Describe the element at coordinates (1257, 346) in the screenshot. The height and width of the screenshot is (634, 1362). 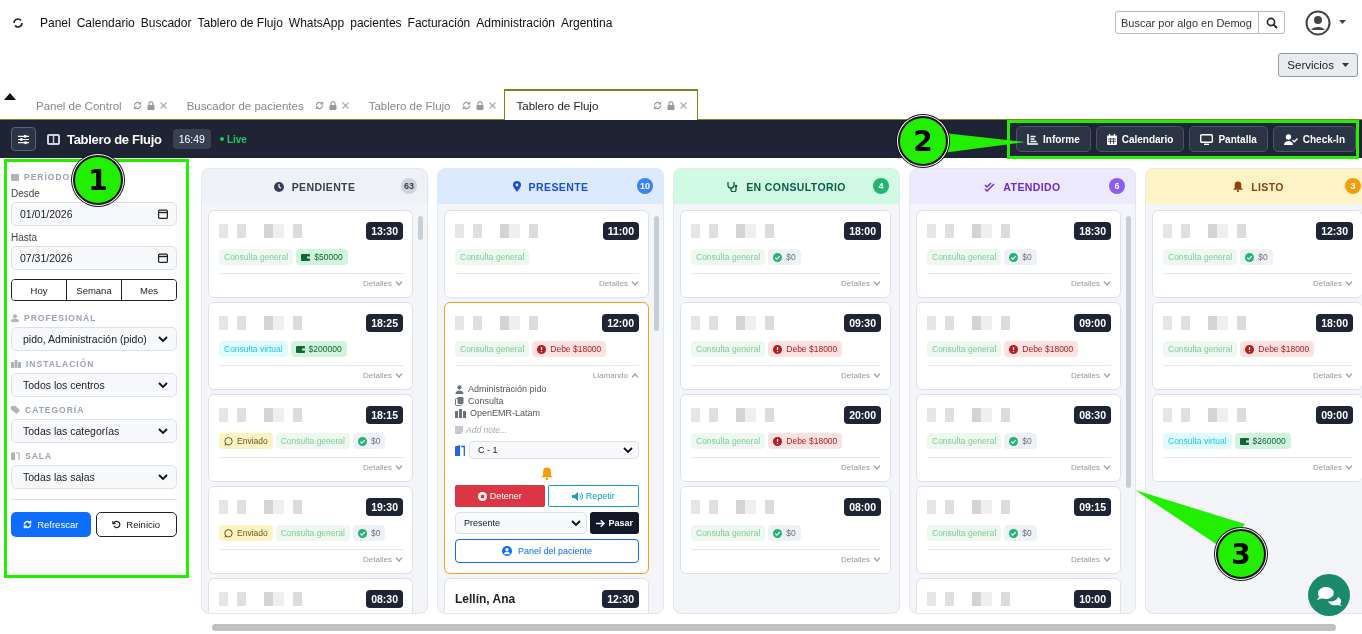
I see `appointment-card: 18:00 Consulta general Debe $18000 Detalles` at that location.